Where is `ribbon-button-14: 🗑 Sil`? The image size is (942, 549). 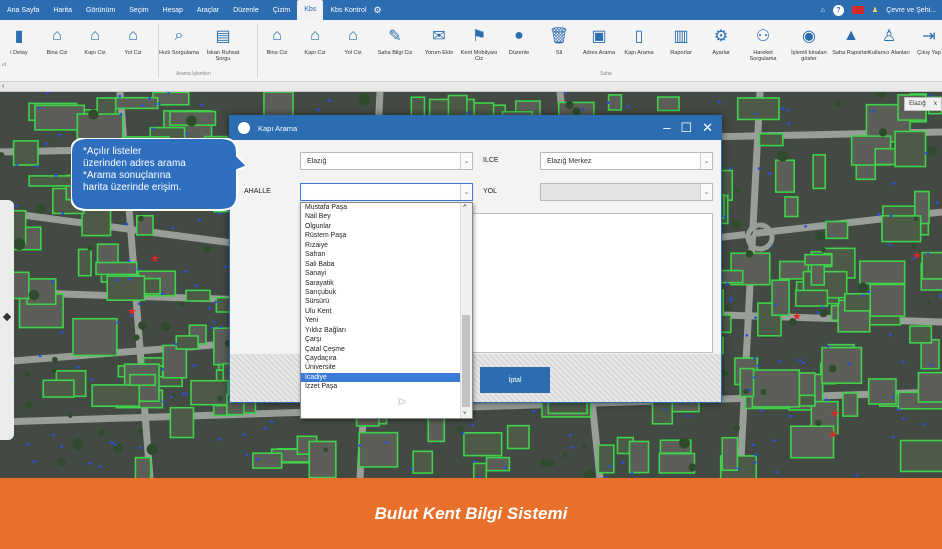 ribbon-button-14: 🗑 Sil is located at coordinates (559, 40).